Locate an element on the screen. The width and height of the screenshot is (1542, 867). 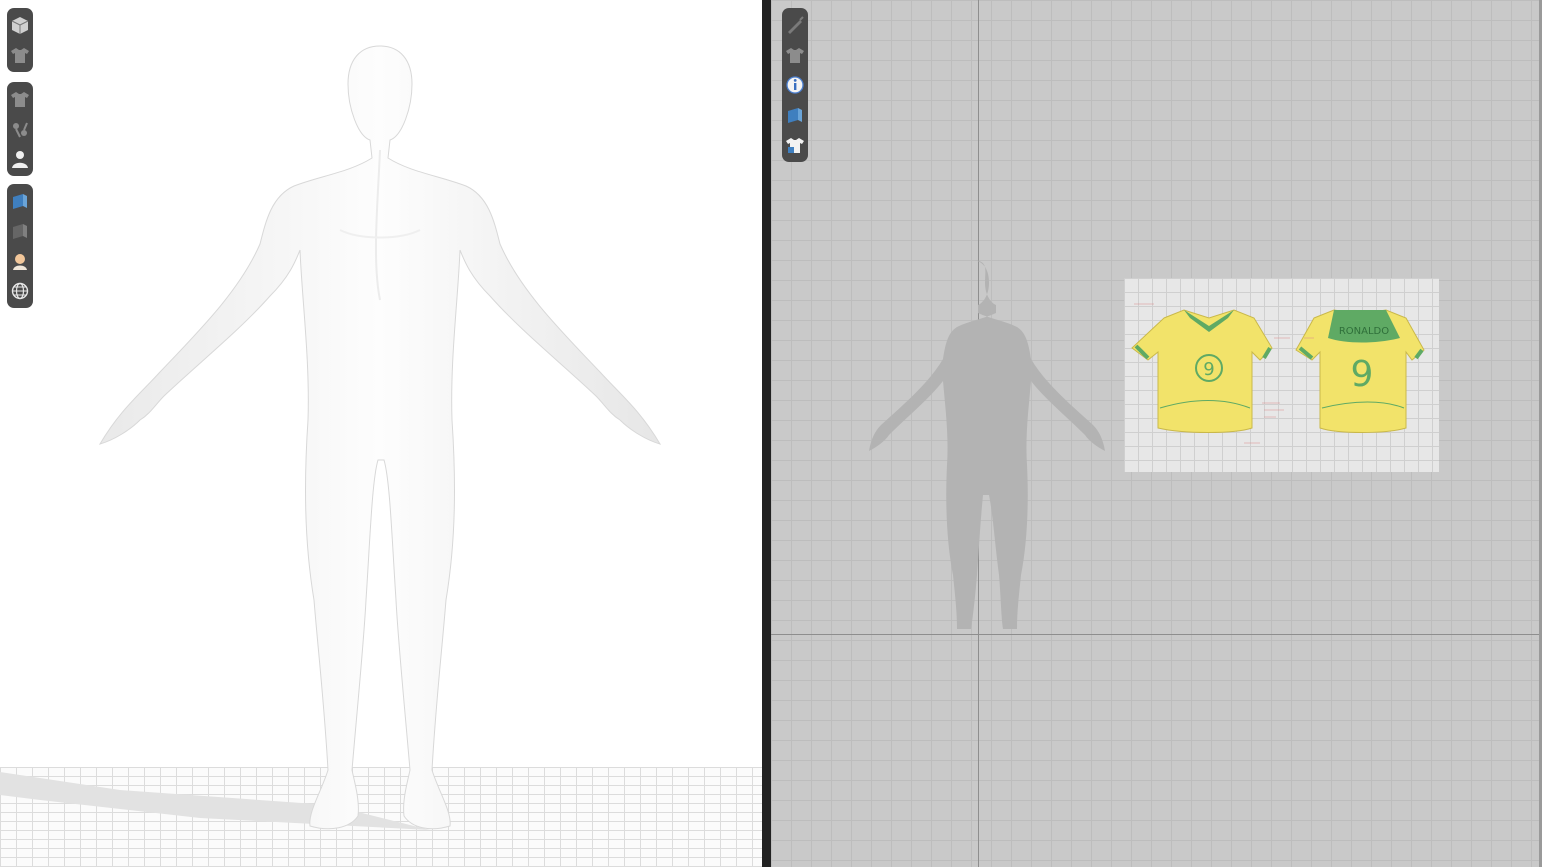
garment-button-2d is located at coordinates (795, 55).